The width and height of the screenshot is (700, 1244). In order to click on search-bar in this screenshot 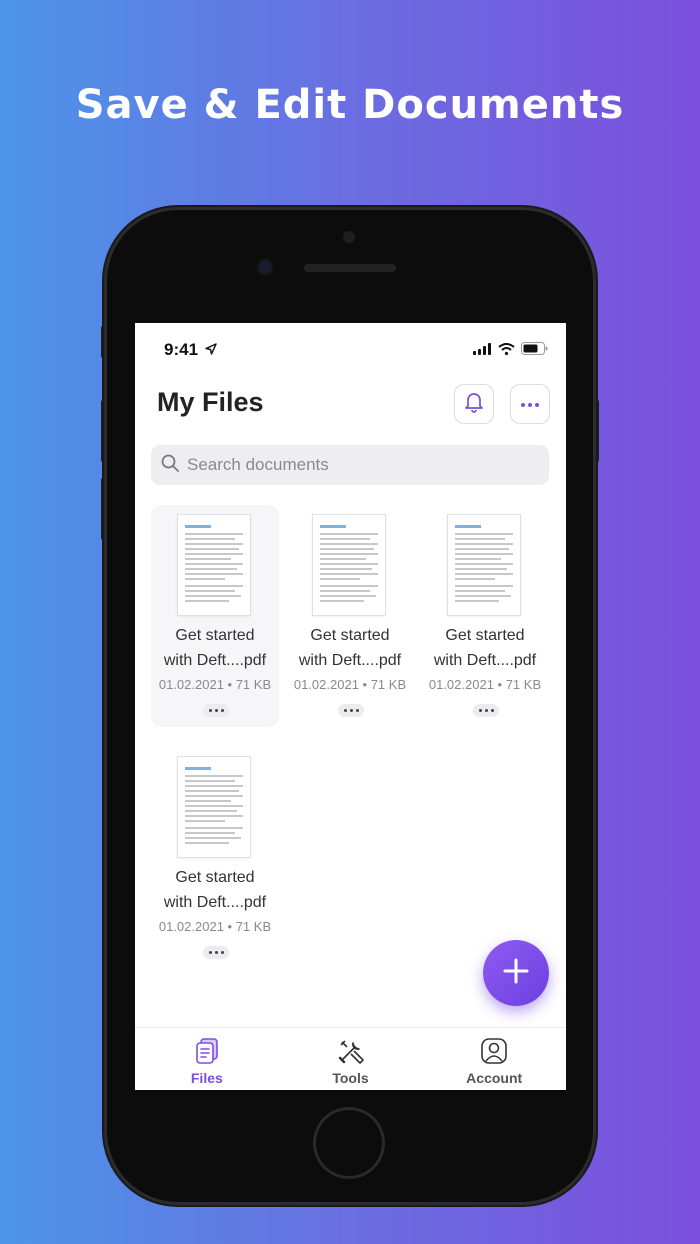, I will do `click(350, 465)`.